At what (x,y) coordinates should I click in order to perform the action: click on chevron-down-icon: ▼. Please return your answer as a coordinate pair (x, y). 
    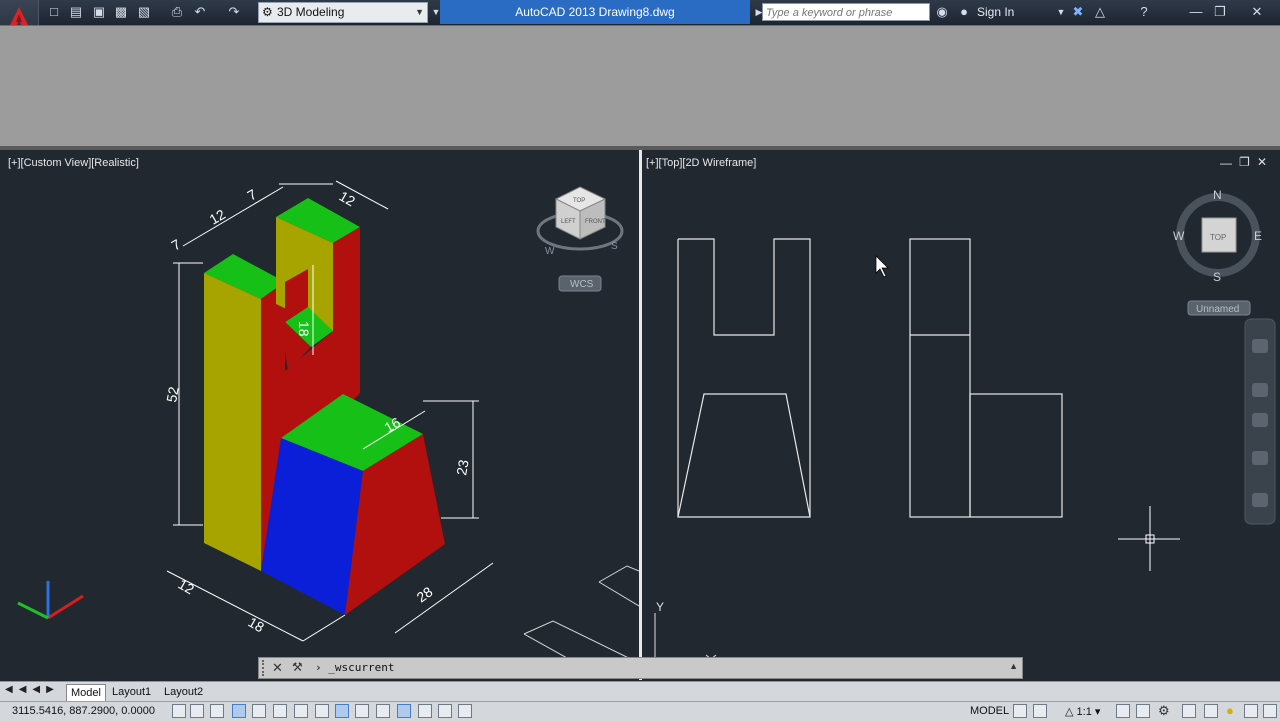
    Looking at the image, I should click on (419, 12).